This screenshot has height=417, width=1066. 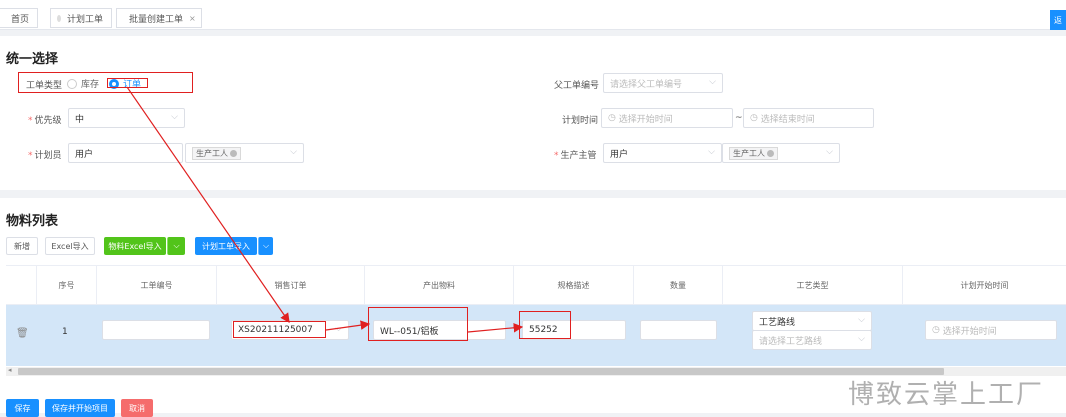 What do you see at coordinates (10, 370) in the screenshot?
I see `scroll-left-icon: ◂` at bounding box center [10, 370].